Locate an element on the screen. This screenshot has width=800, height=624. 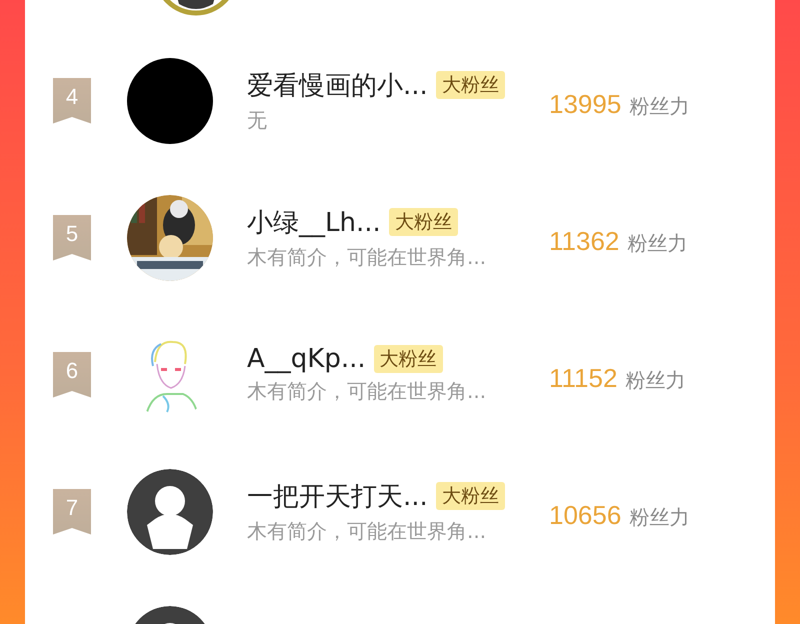
user-bio: 无 is located at coordinates (257, 120).